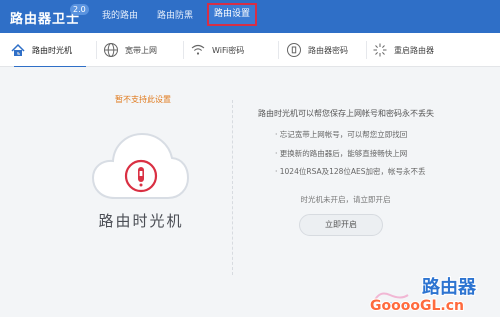 Image resolution: width=500 pixels, height=317 pixels. Describe the element at coordinates (198, 50) in the screenshot. I see `wifi-icon` at that location.